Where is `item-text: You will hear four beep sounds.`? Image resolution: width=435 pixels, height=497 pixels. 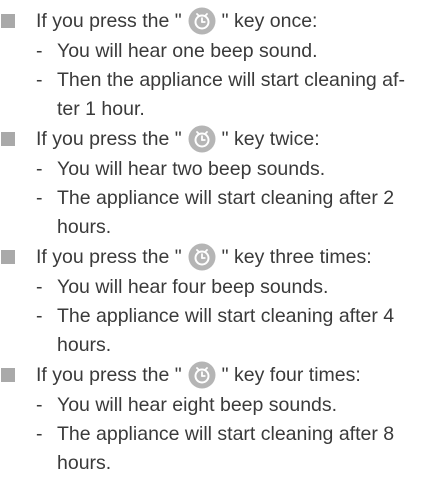 item-text: You will hear four beep sounds. is located at coordinates (193, 287).